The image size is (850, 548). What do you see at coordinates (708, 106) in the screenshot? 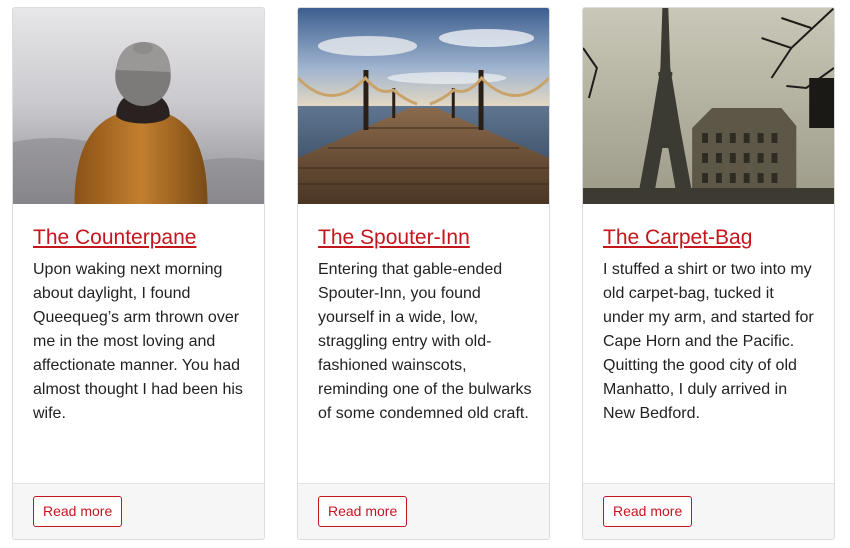
I see `eiffel-tower-photo` at bounding box center [708, 106].